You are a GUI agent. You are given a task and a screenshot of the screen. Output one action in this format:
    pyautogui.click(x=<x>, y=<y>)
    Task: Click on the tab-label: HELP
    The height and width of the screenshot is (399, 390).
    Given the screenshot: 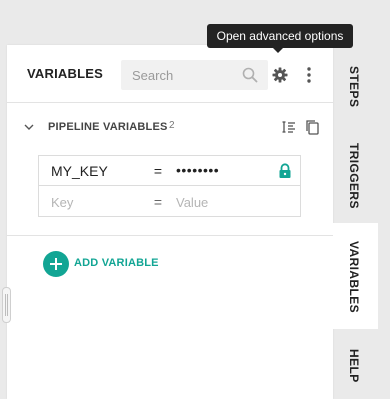 What is the action you would take?
    pyautogui.click(x=354, y=366)
    